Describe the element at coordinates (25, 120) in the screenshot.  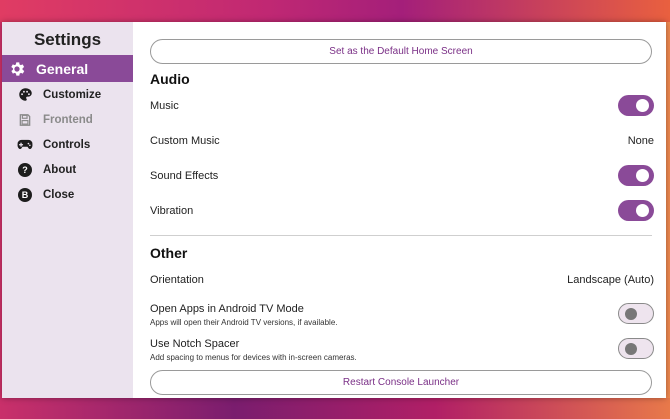
I see `save-icon` at that location.